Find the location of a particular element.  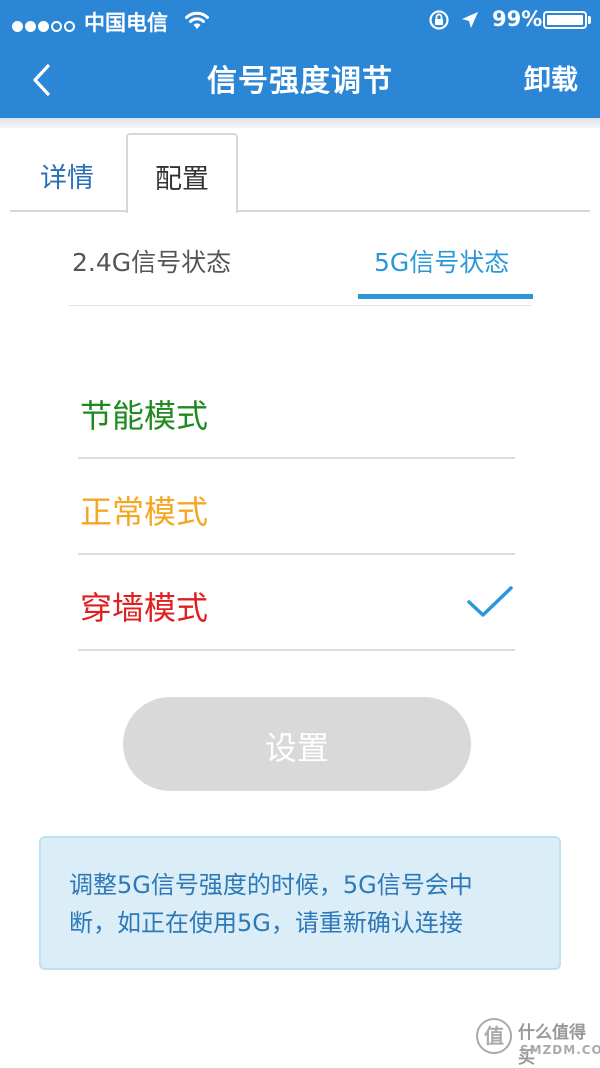

tab-config: 配置 is located at coordinates (182, 173).